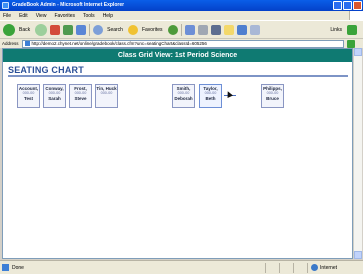 The width and height of the screenshot is (363, 274). What do you see at coordinates (352, 29) in the screenshot?
I see `links-chevron-icon` at bounding box center [352, 29].